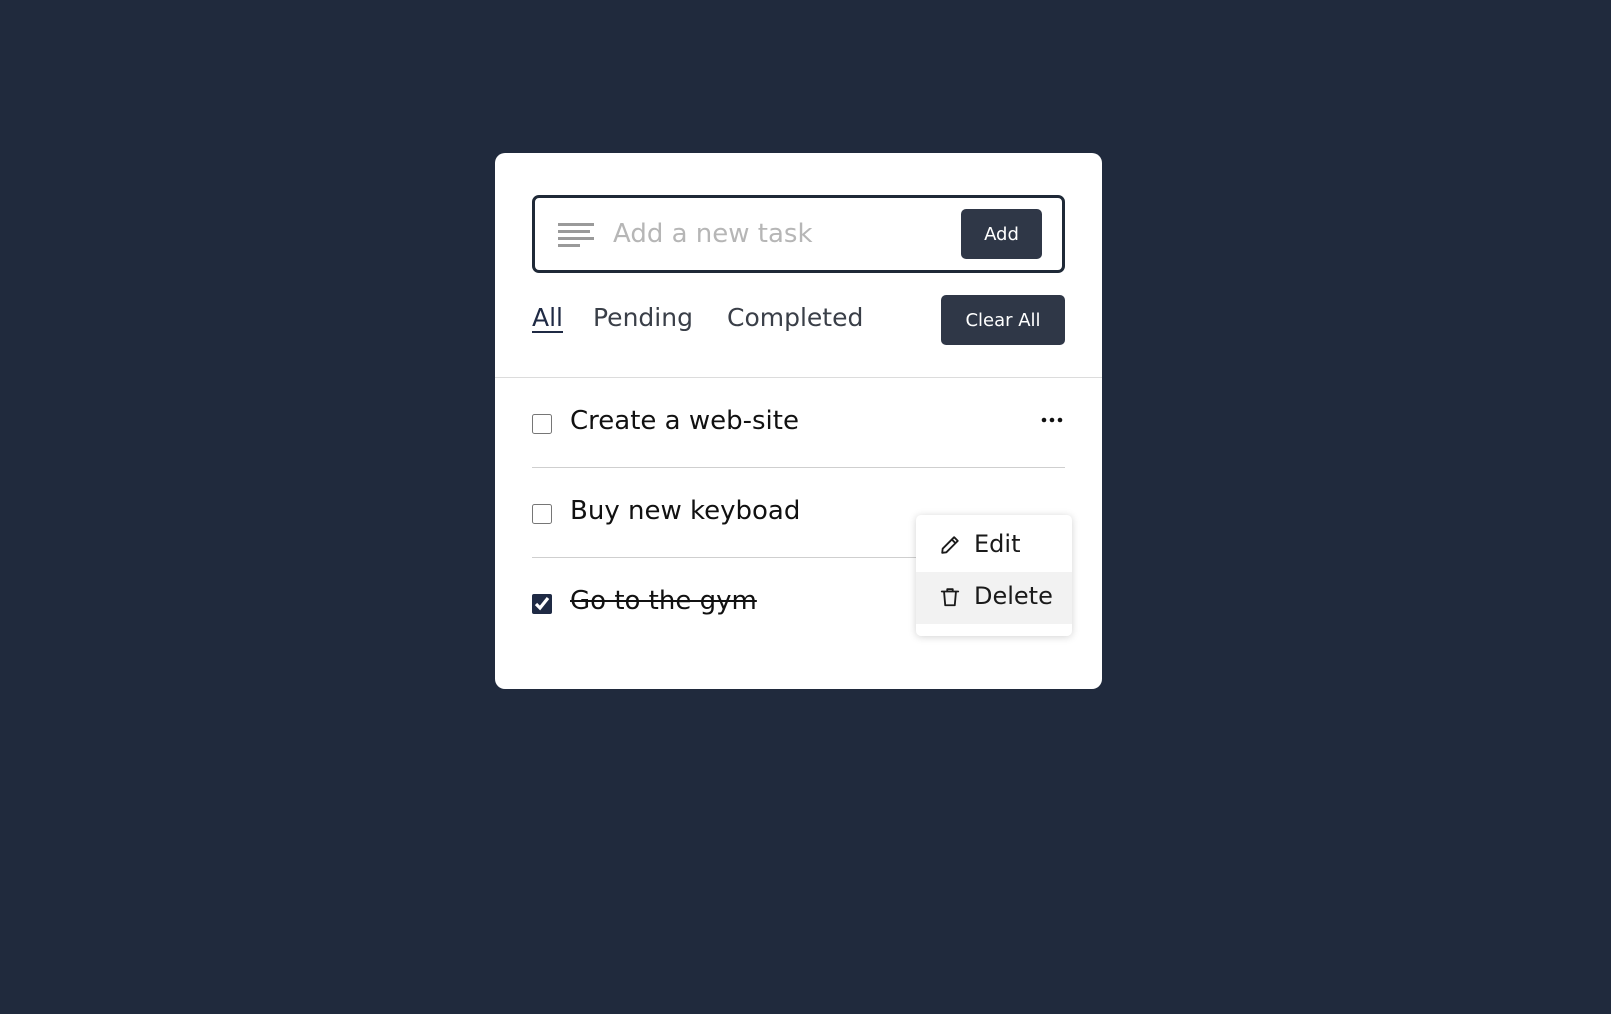 This screenshot has width=1611, height=1014. I want to click on task-label: Create a web-site, so click(684, 421).